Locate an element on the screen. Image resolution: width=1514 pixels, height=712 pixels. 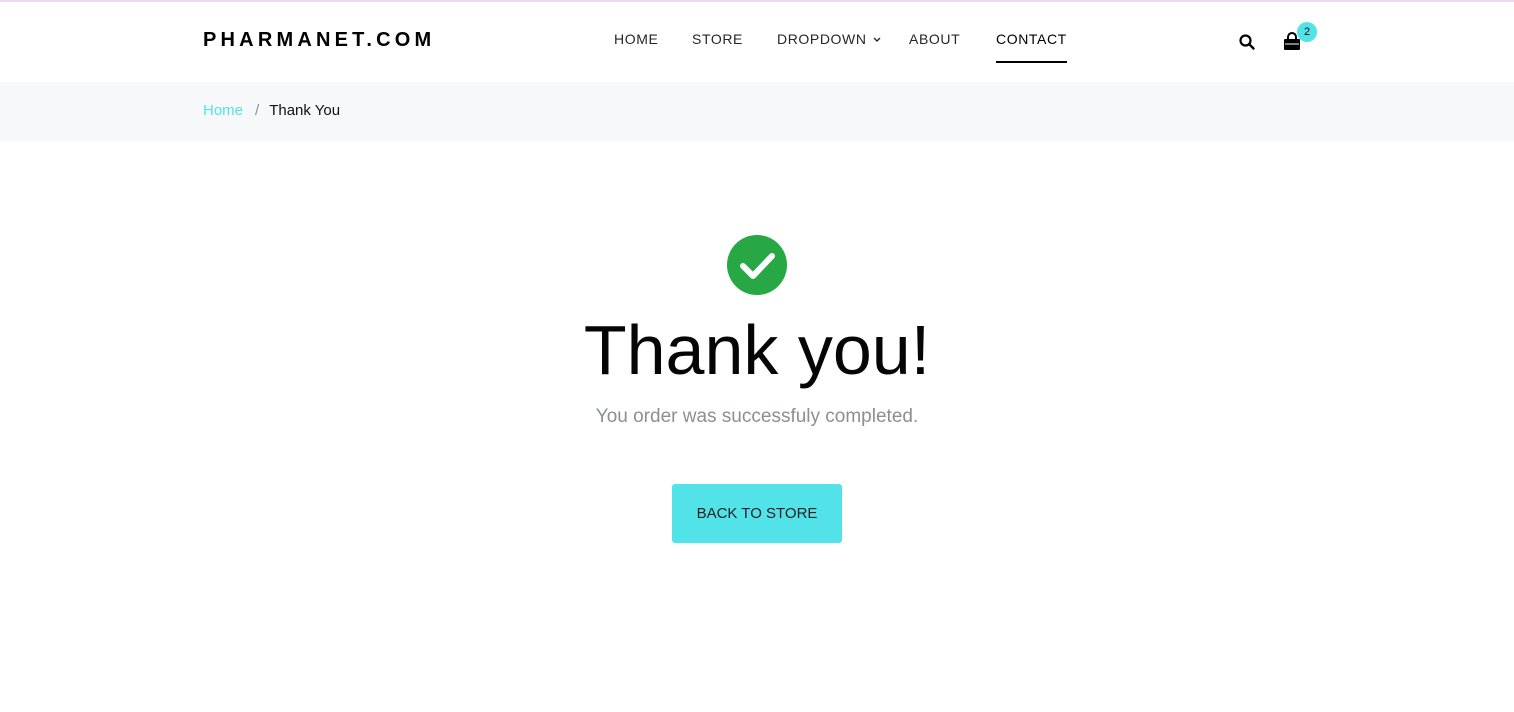
search-icon is located at coordinates (1247, 42).